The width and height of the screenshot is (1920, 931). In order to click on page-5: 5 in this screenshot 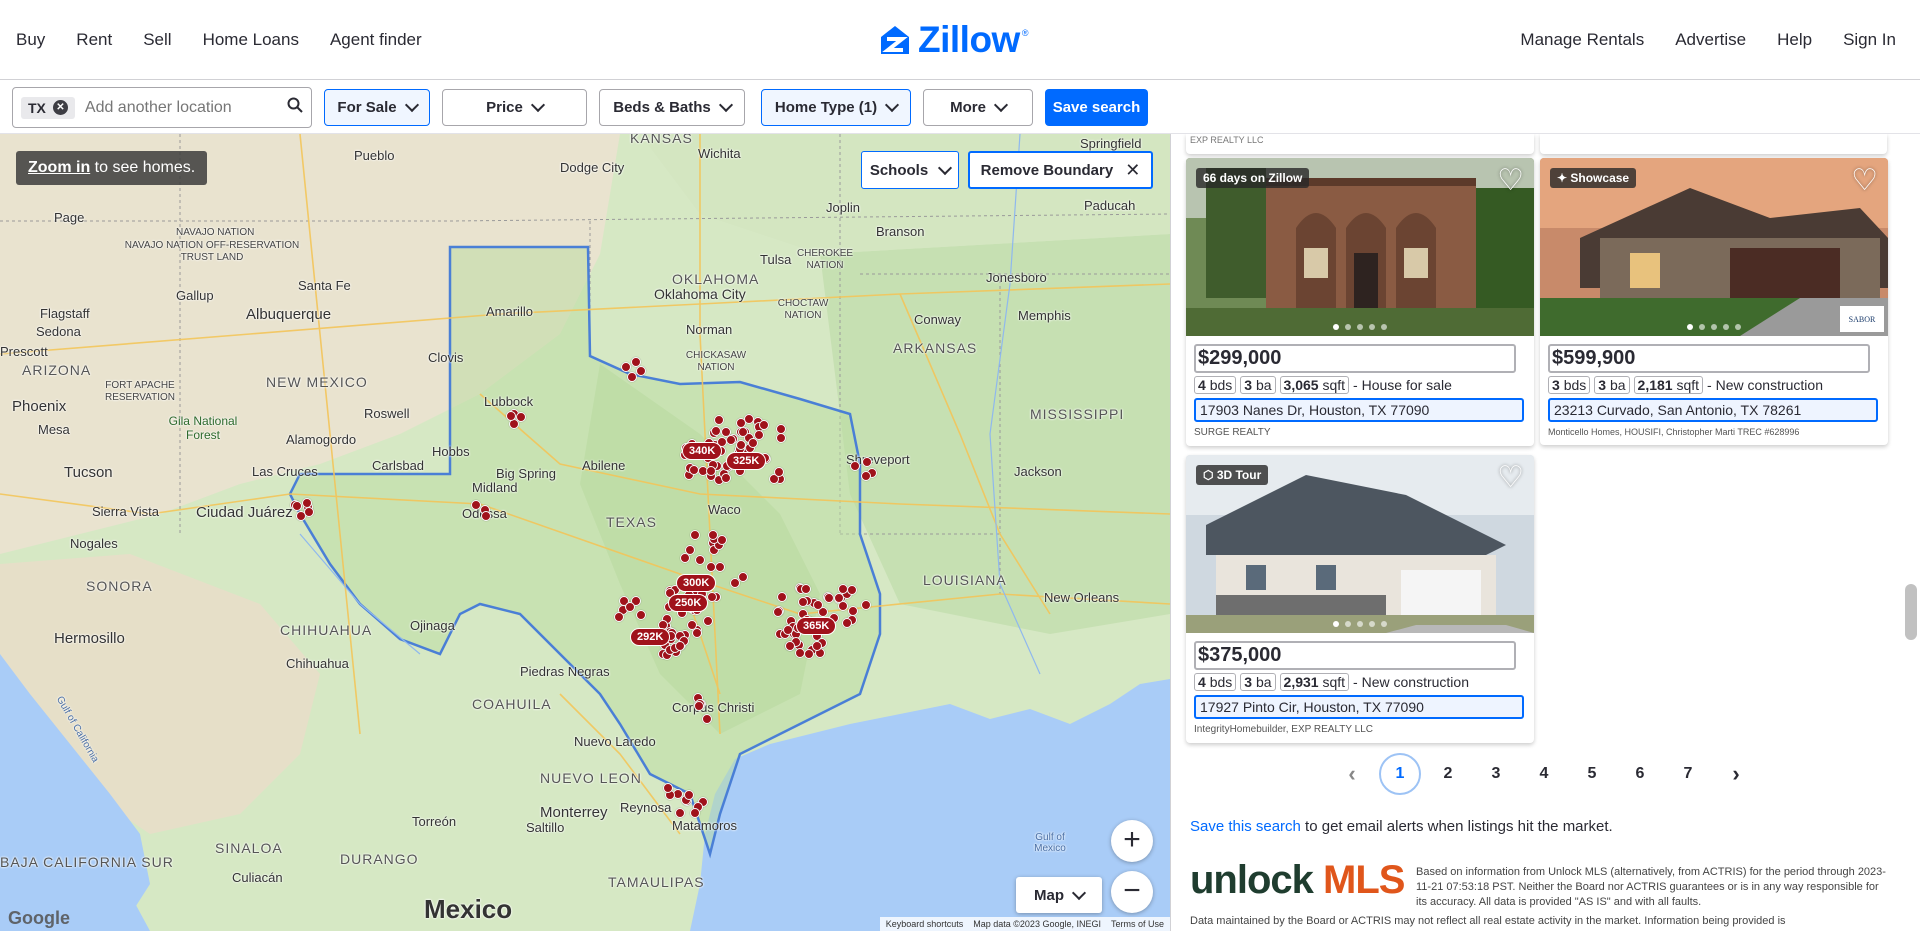, I will do `click(1592, 774)`.